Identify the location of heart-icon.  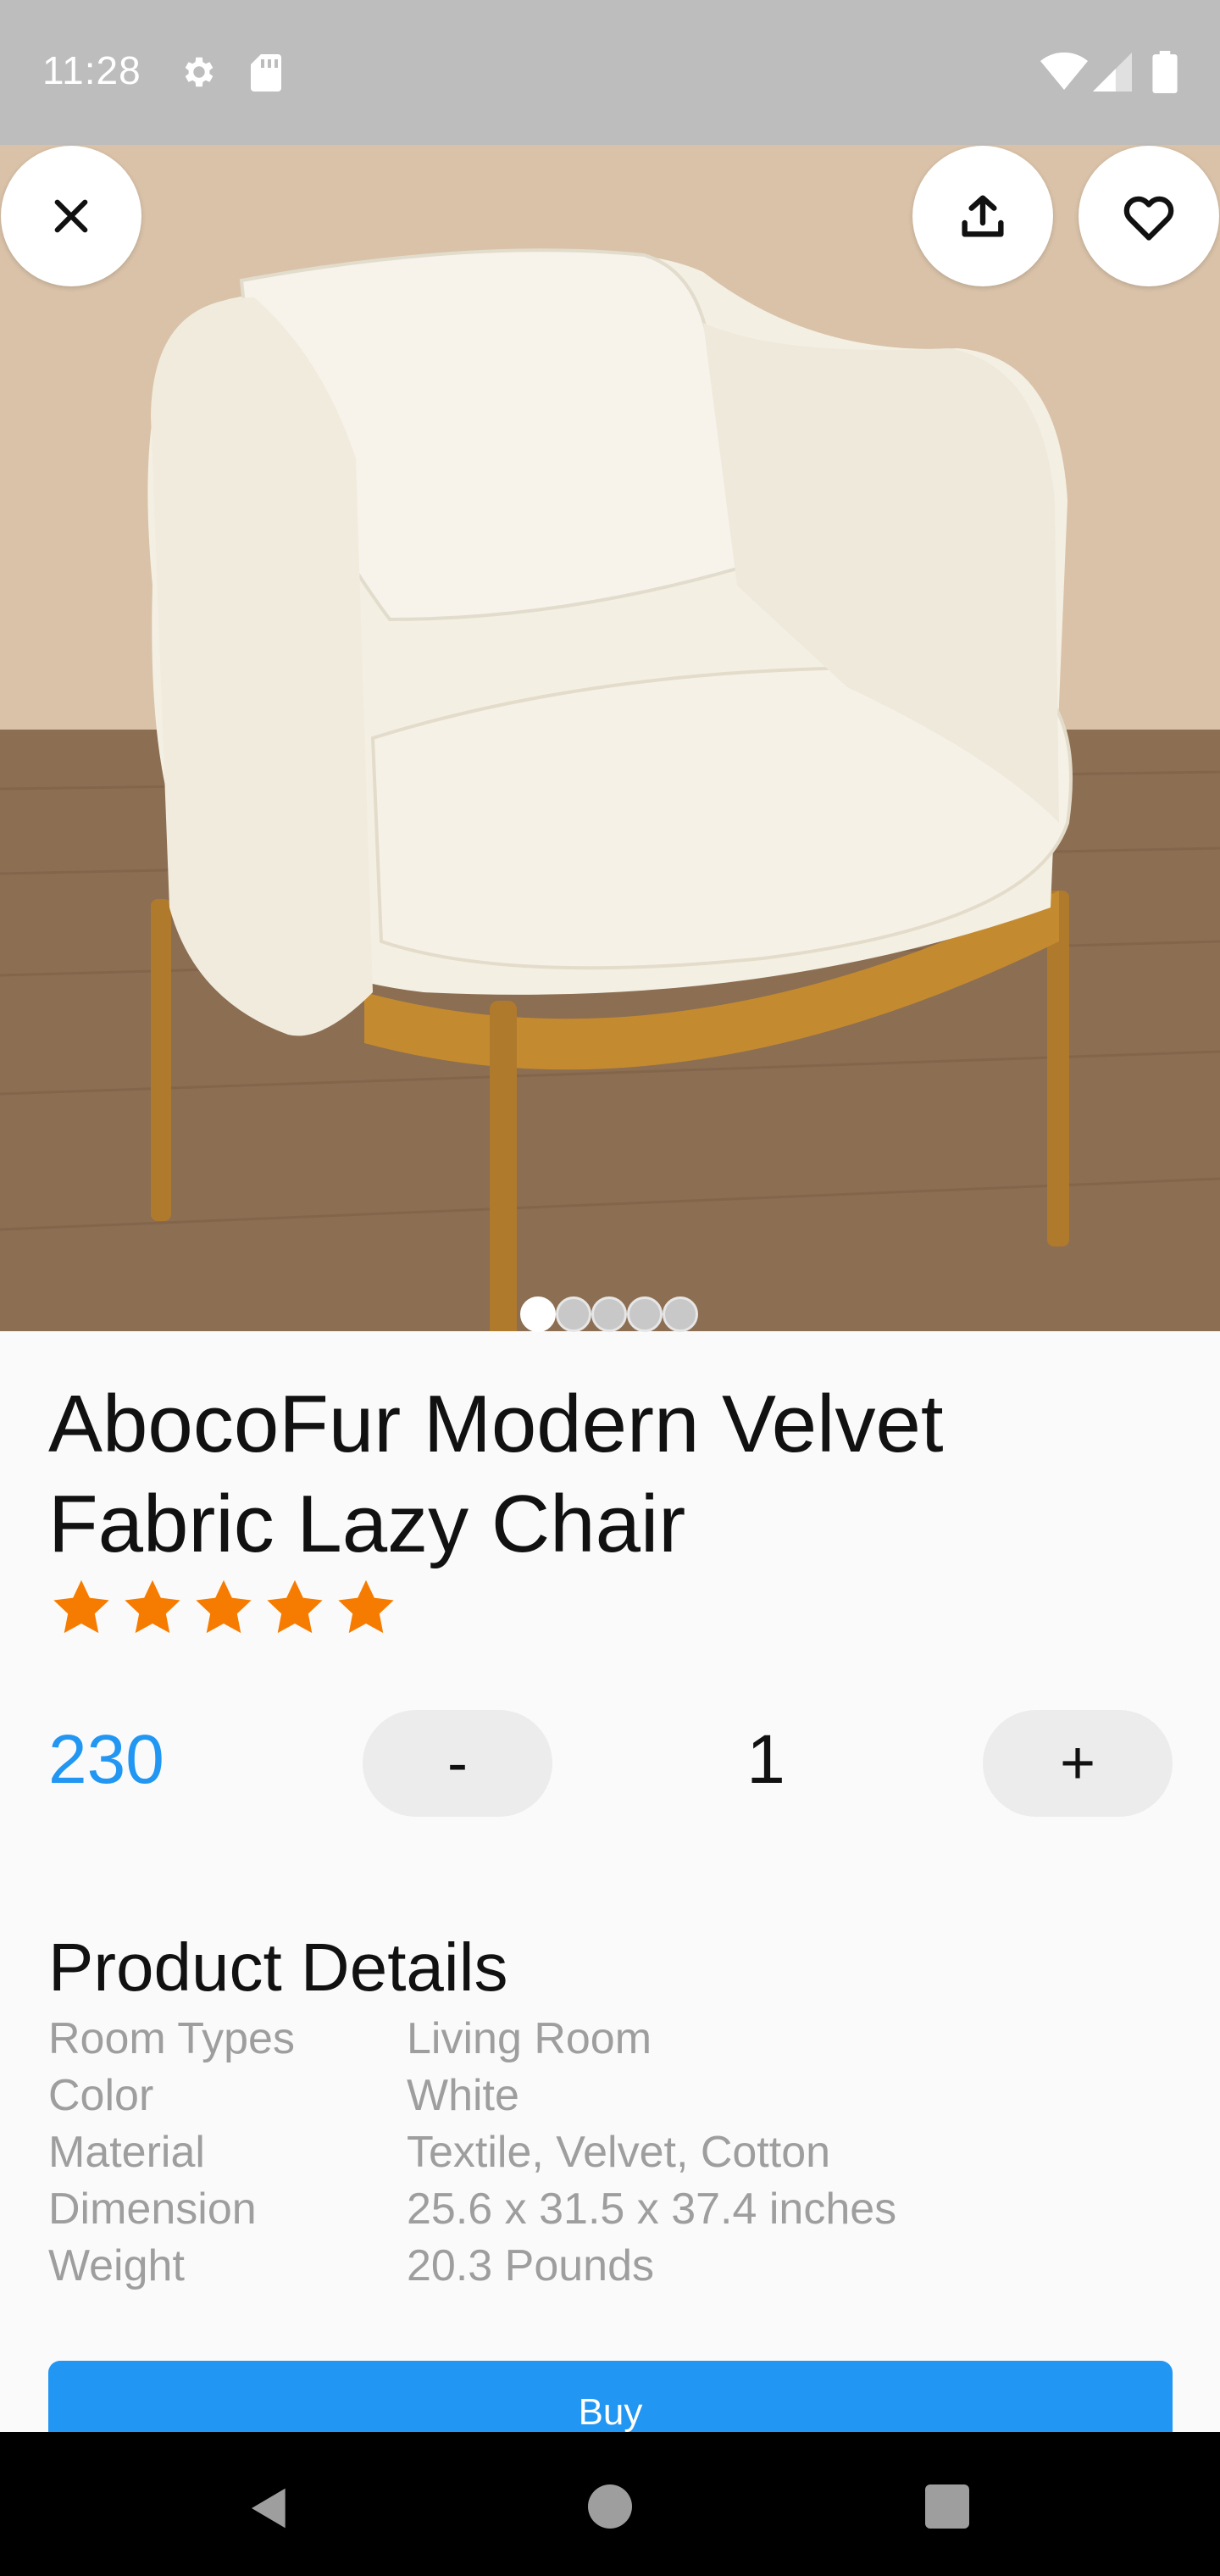
(1148, 218).